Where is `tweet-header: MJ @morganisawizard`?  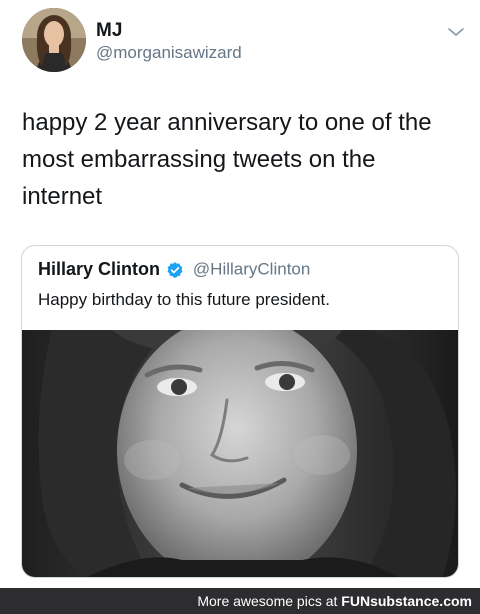 tweet-header: MJ @morganisawizard is located at coordinates (244, 41).